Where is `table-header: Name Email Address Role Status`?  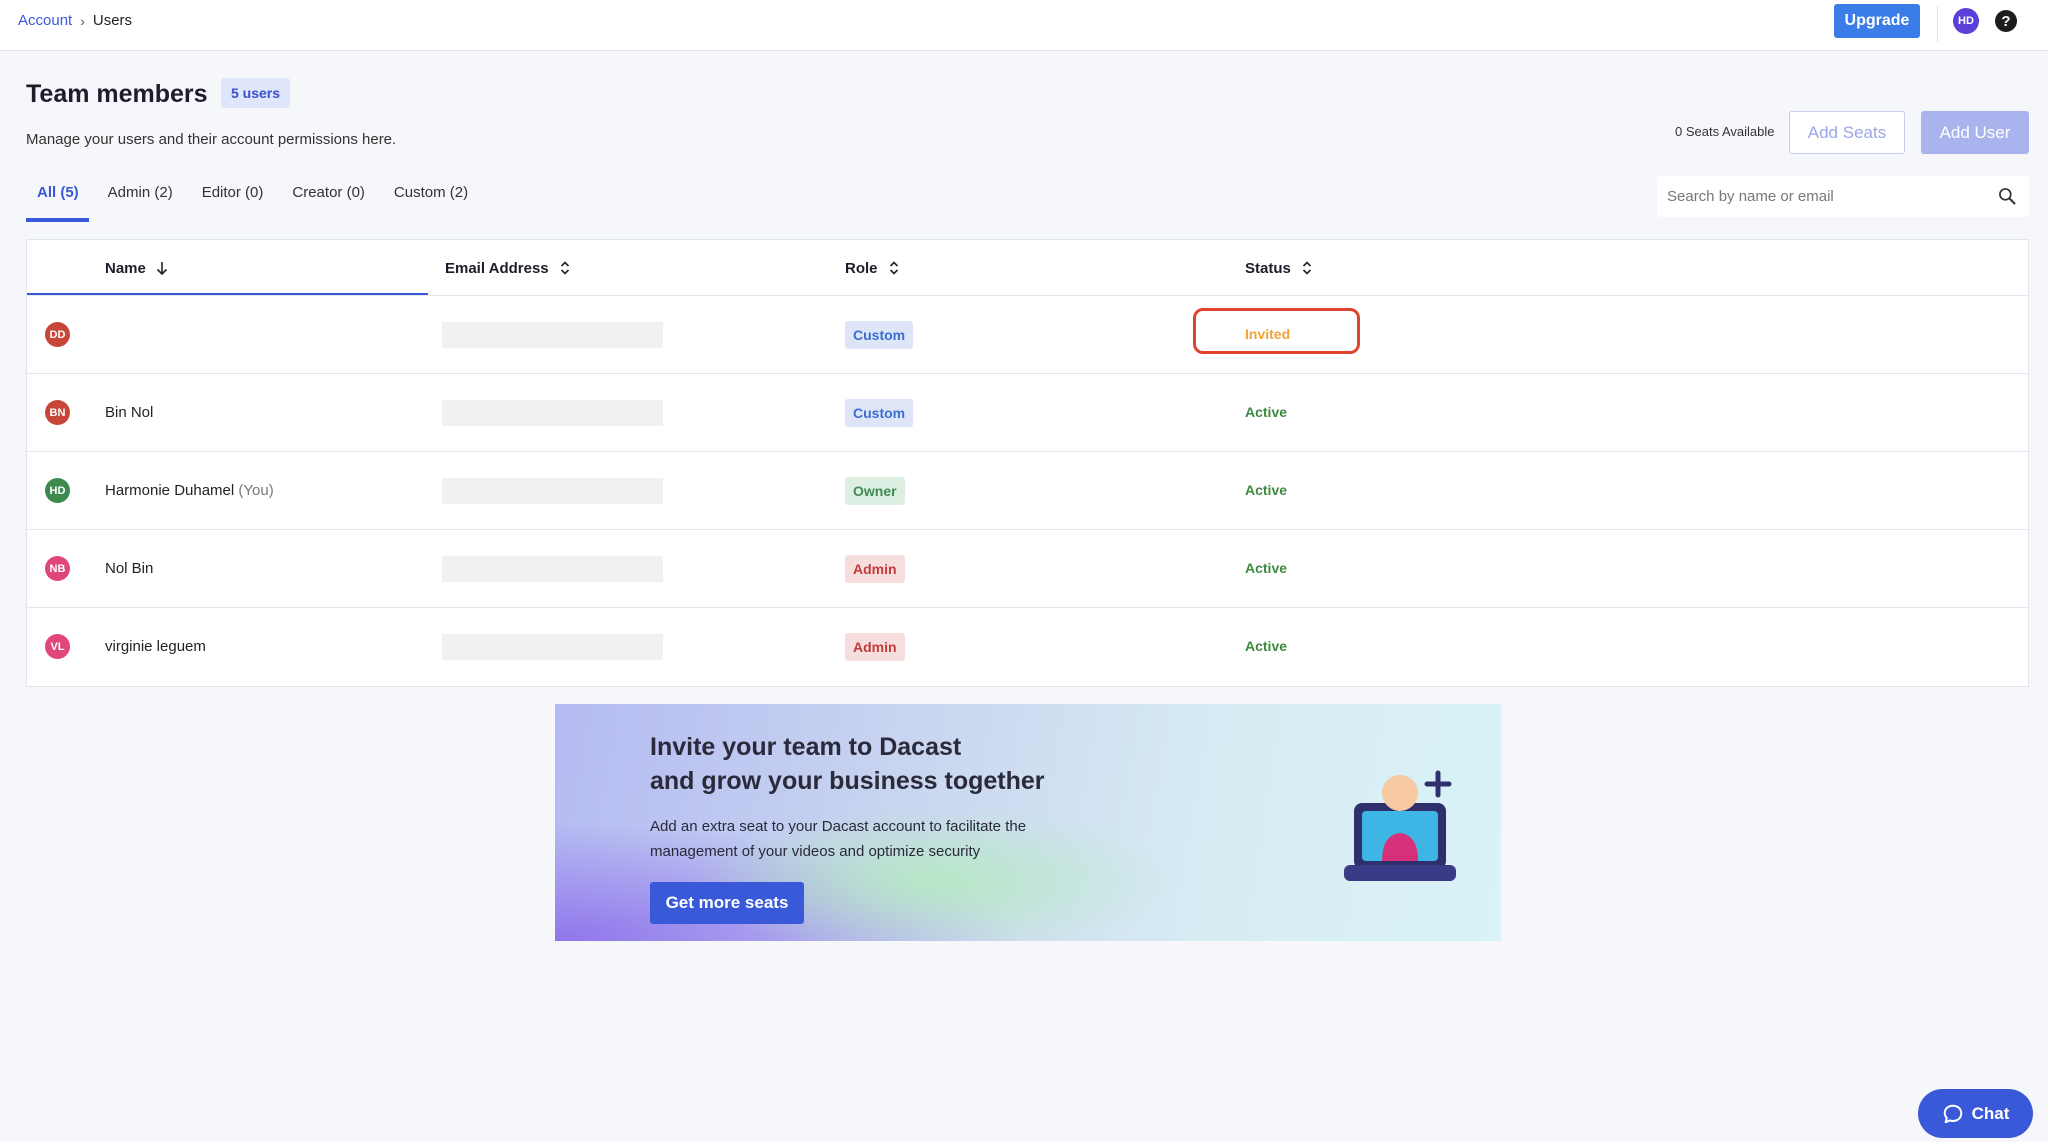
table-header: Name Email Address Role Status is located at coordinates (1027, 268).